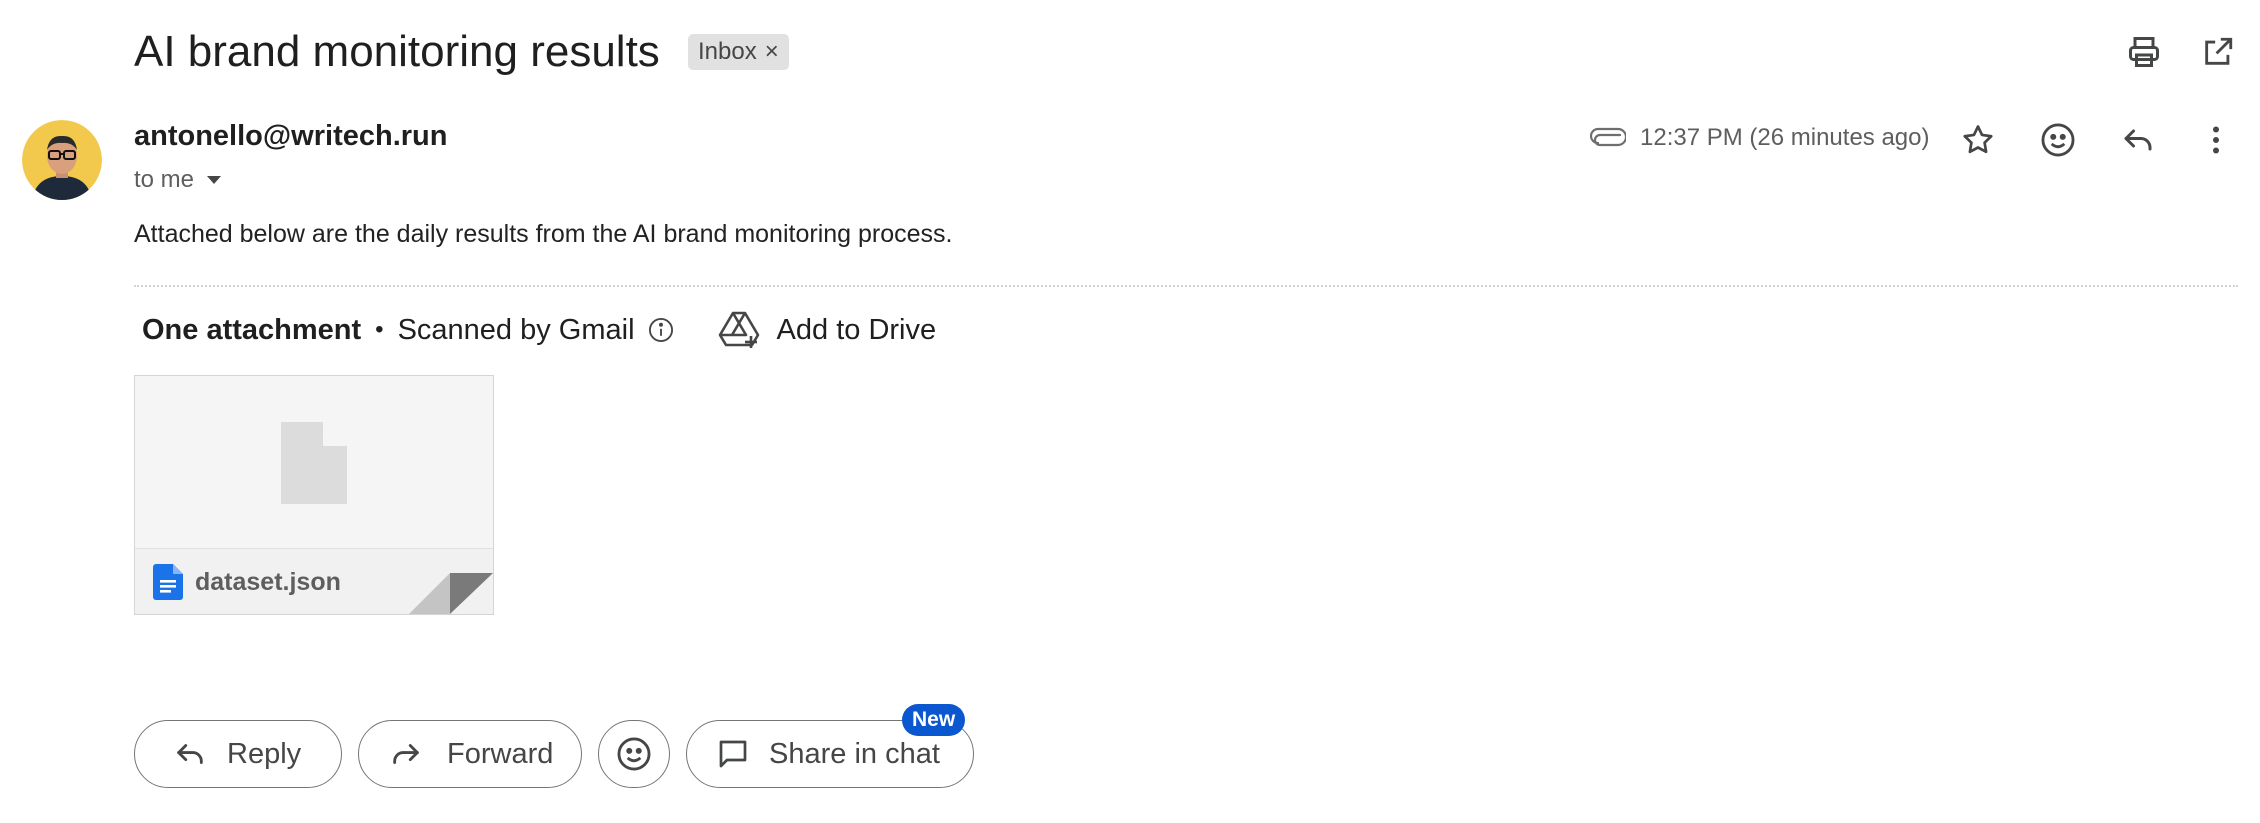 The image size is (2260, 823). Describe the element at coordinates (168, 582) in the screenshot. I see `google-docs-icon` at that location.